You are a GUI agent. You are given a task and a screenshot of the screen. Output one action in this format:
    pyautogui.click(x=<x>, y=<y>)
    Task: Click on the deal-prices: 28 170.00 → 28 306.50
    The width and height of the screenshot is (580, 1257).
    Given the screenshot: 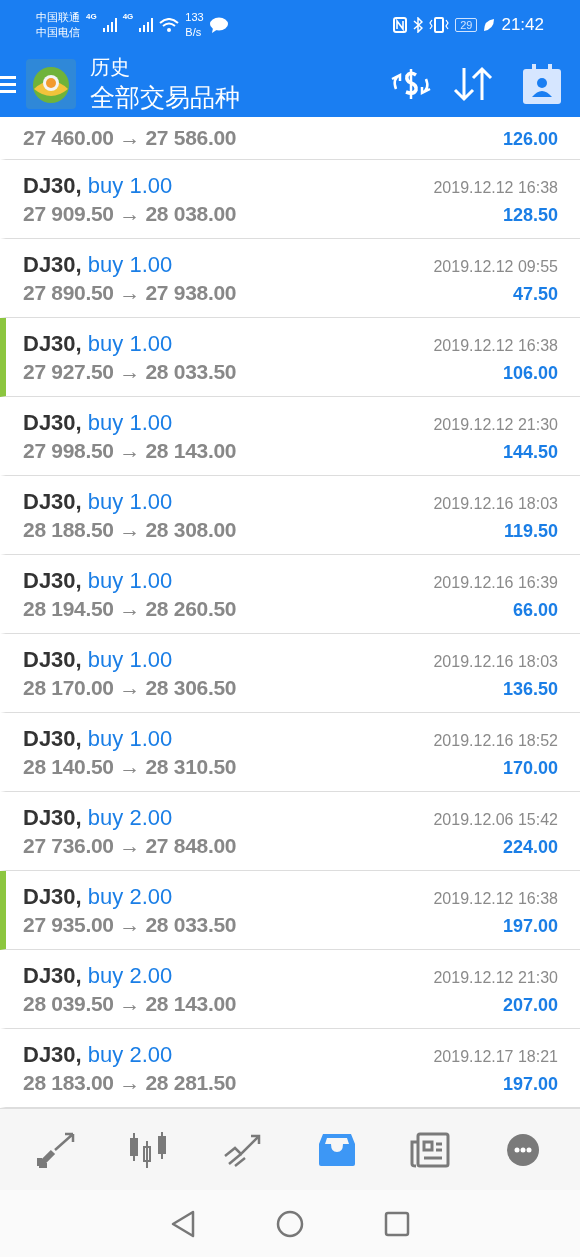 What is the action you would take?
    pyautogui.click(x=130, y=687)
    